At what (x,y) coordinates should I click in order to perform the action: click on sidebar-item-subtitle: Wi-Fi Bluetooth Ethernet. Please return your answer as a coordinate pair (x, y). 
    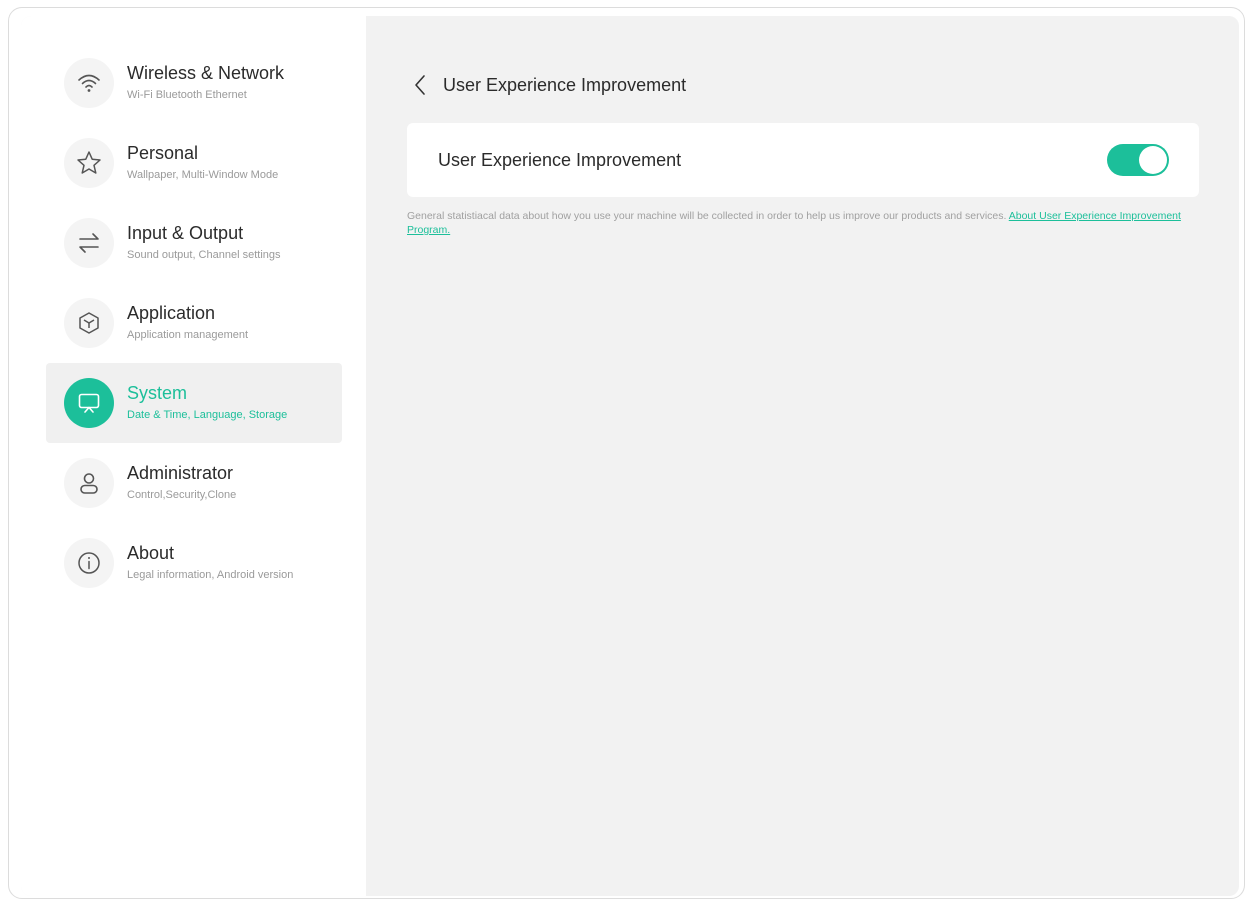
    Looking at the image, I should click on (187, 95).